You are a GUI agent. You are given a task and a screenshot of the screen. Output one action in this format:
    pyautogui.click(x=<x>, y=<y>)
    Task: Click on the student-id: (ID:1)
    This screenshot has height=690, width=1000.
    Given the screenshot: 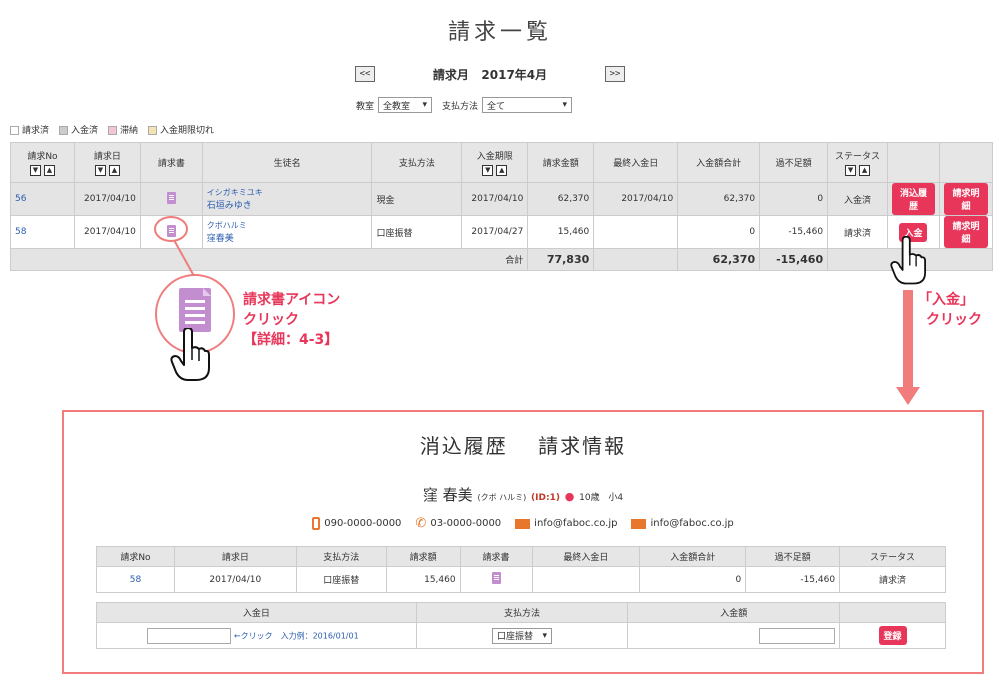 What is the action you would take?
    pyautogui.click(x=545, y=498)
    